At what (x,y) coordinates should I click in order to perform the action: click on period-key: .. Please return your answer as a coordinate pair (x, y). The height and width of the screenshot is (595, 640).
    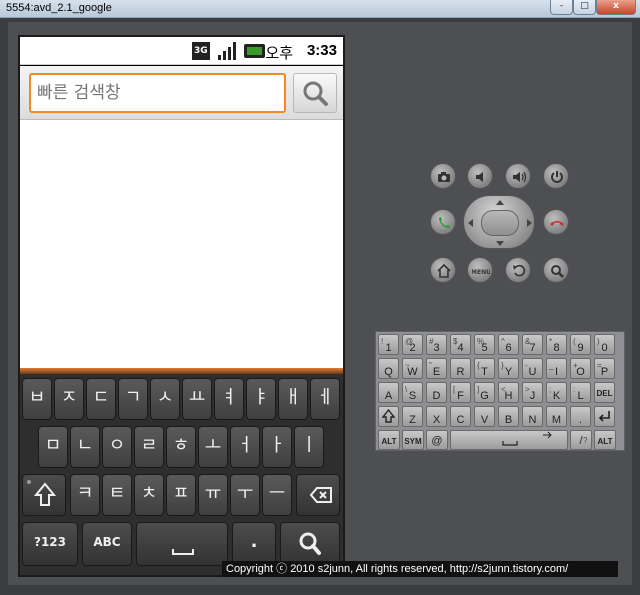
    Looking at the image, I should click on (254, 544).